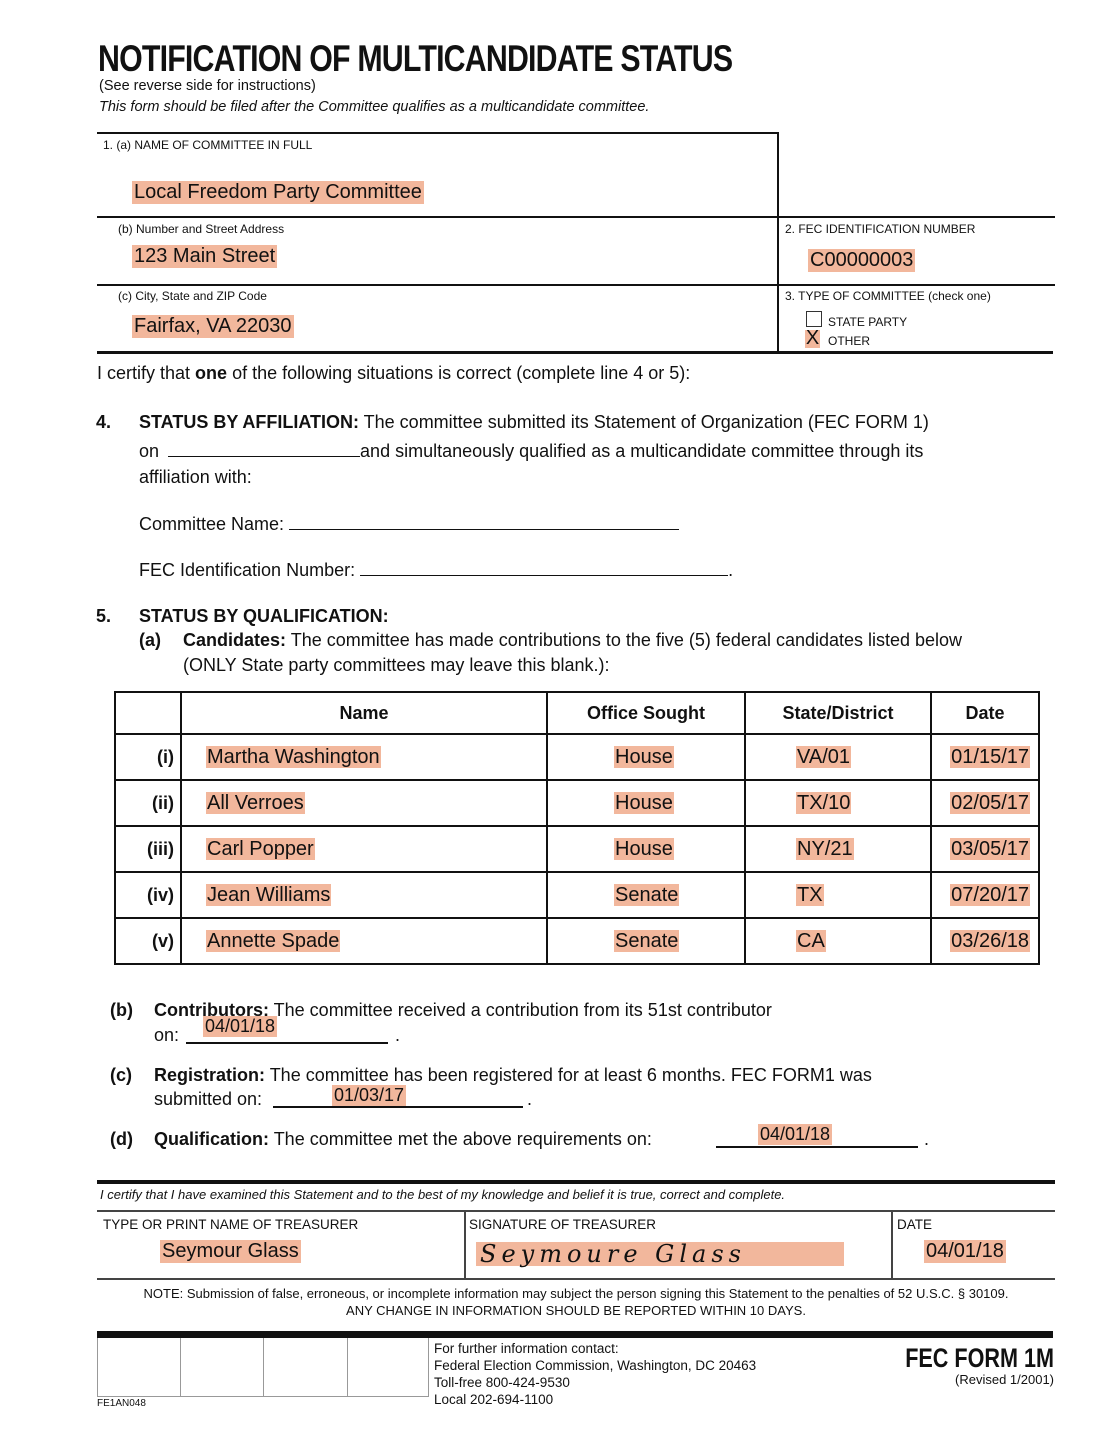 Image resolution: width=1120 pixels, height=1449 pixels. I want to click on other-checkbox: X, so click(812, 338).